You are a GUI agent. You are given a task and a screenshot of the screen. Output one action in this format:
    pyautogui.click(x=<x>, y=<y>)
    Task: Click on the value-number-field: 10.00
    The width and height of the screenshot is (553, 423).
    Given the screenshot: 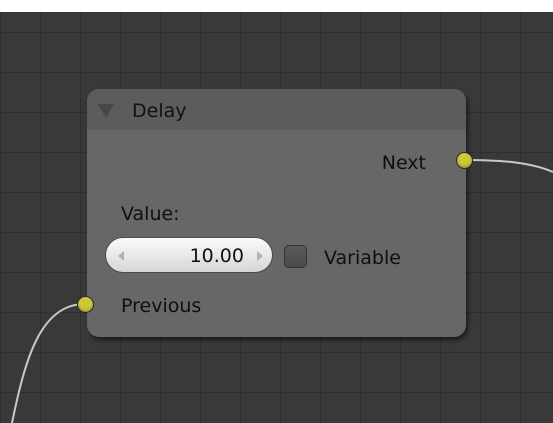 What is the action you would take?
    pyautogui.click(x=189, y=255)
    